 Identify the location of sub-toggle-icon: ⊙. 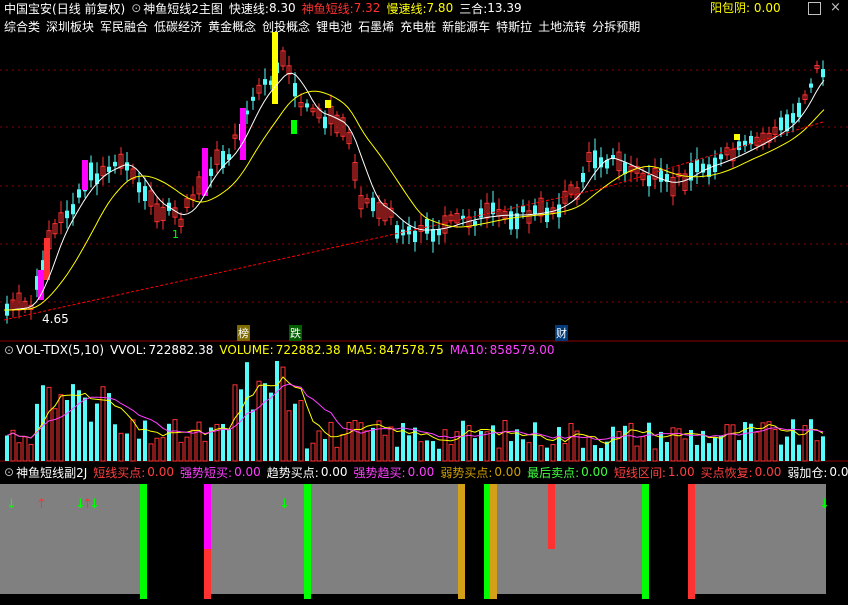
(9, 472).